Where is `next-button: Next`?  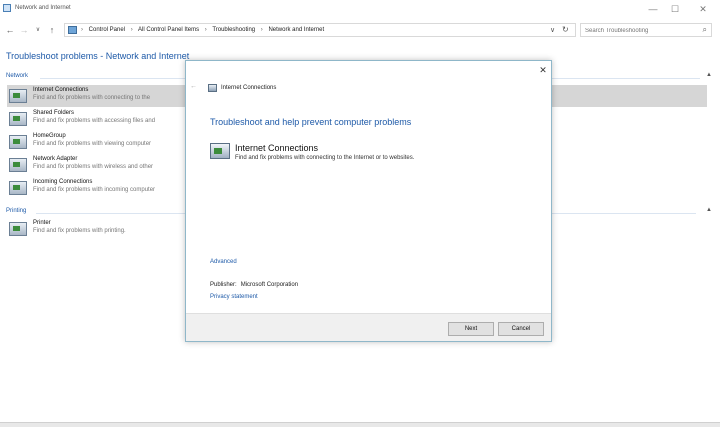 next-button: Next is located at coordinates (471, 329).